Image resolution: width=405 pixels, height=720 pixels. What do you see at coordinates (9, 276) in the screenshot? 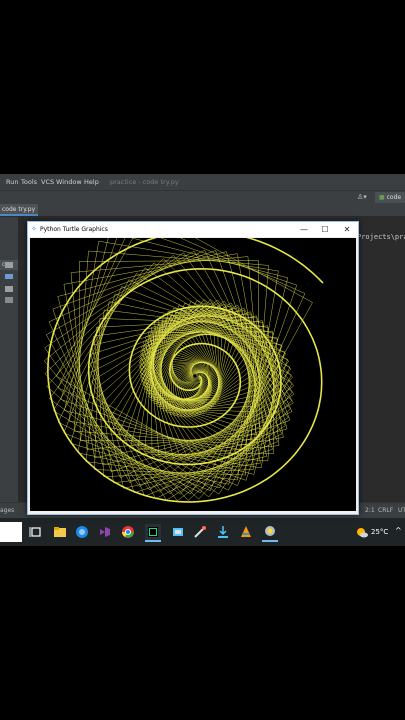
I see `list-icon` at bounding box center [9, 276].